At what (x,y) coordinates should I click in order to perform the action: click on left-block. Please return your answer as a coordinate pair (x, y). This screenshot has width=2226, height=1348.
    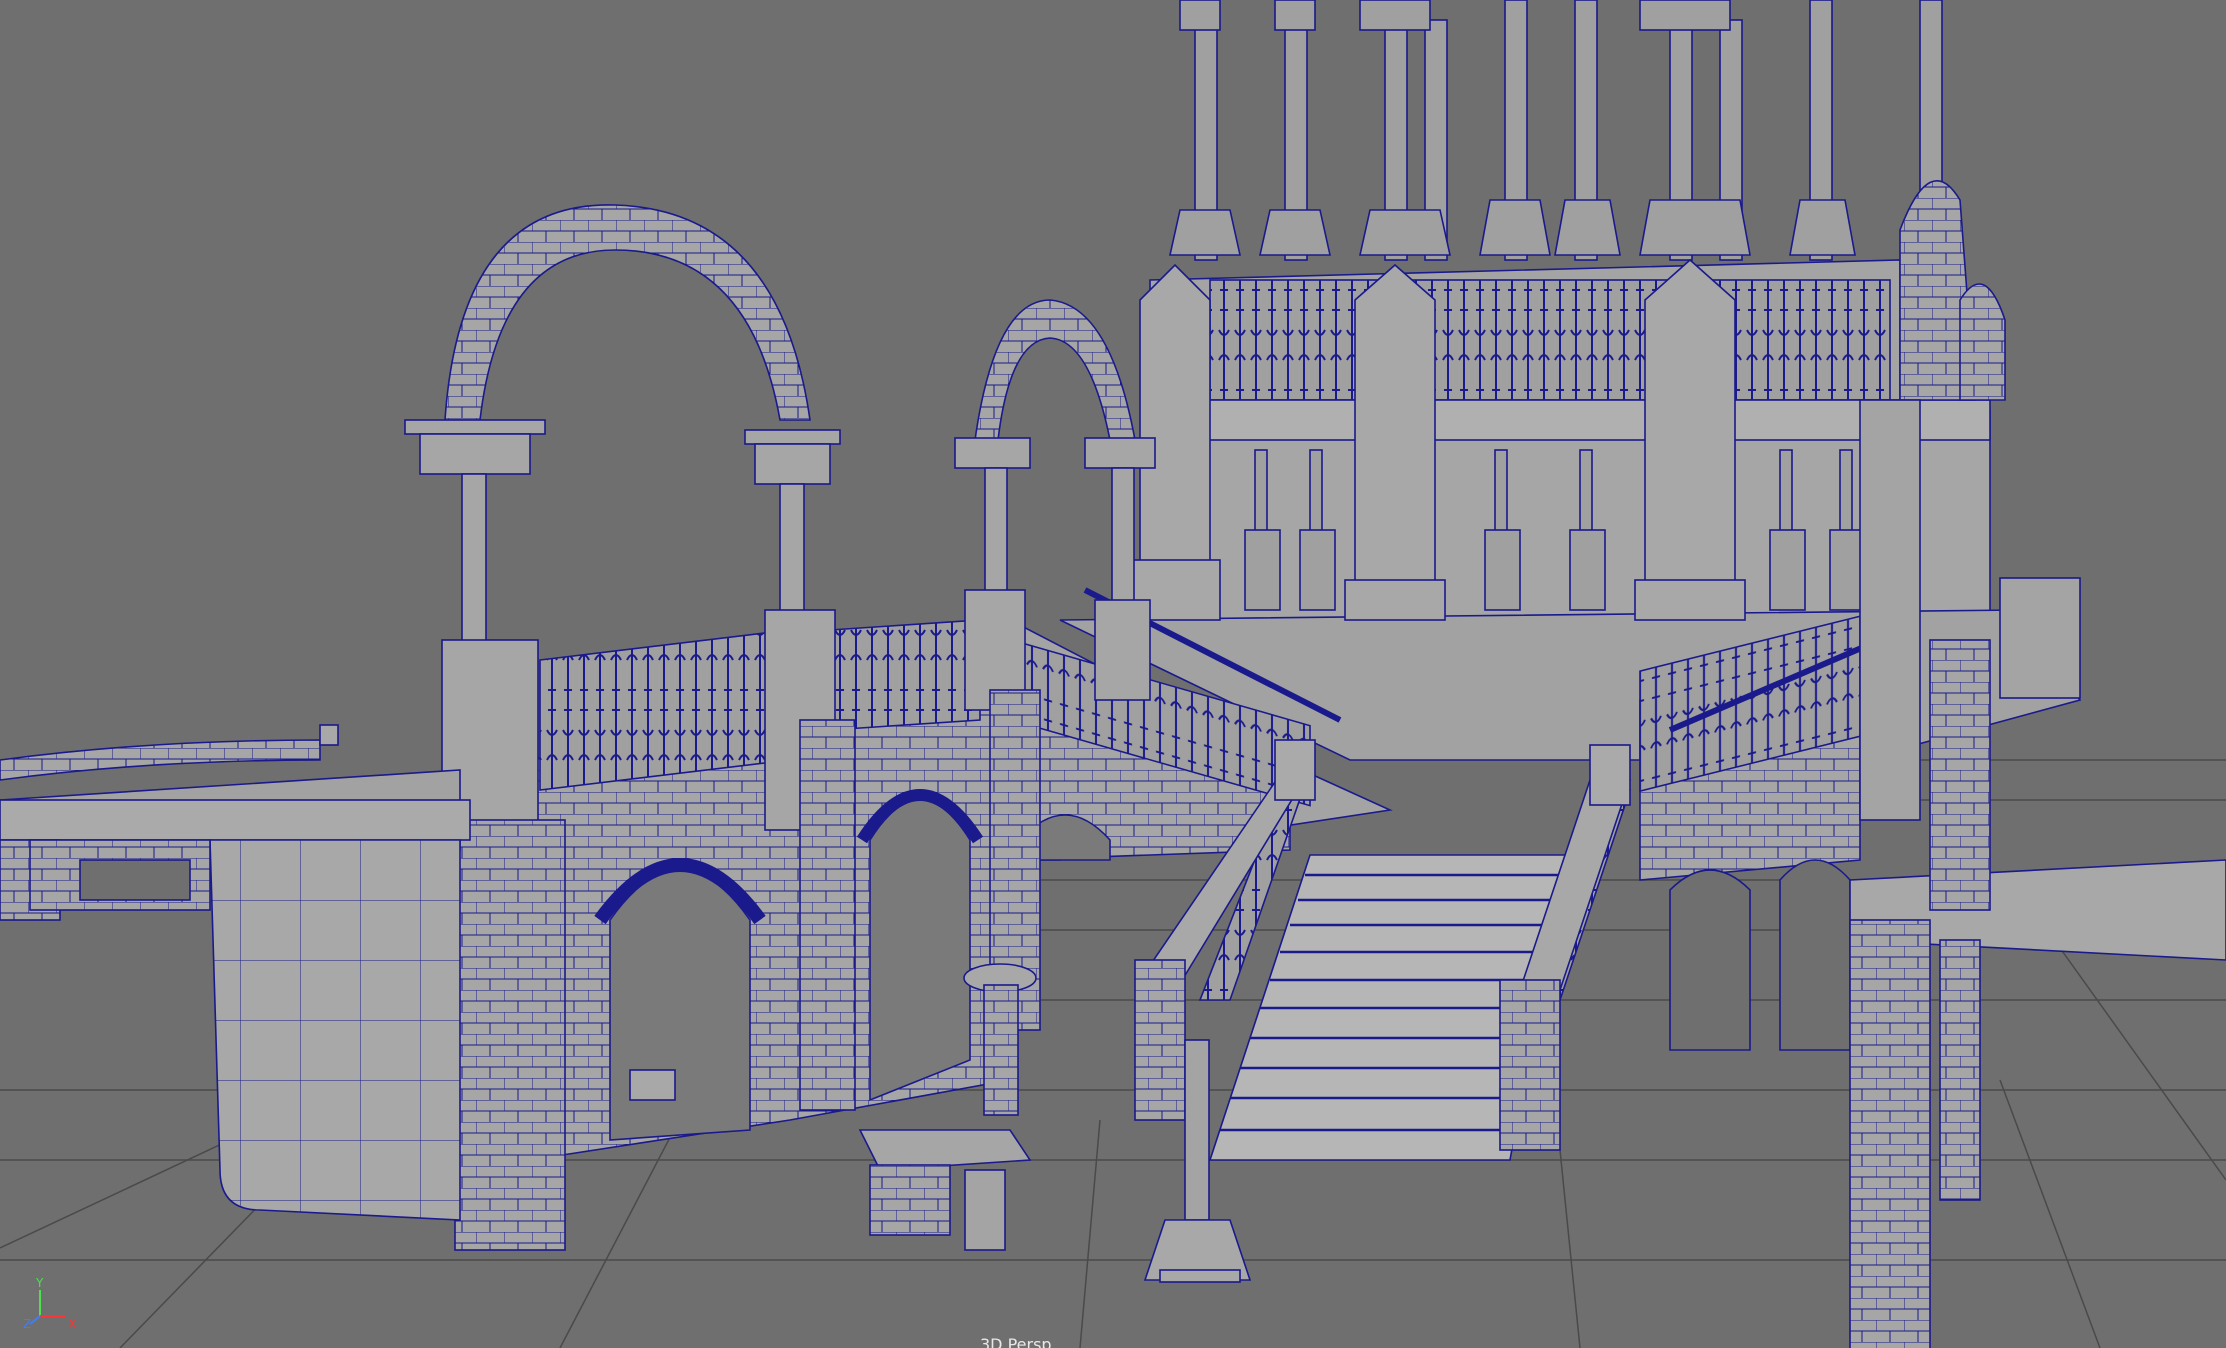
    Looking at the image, I should click on (235, 972).